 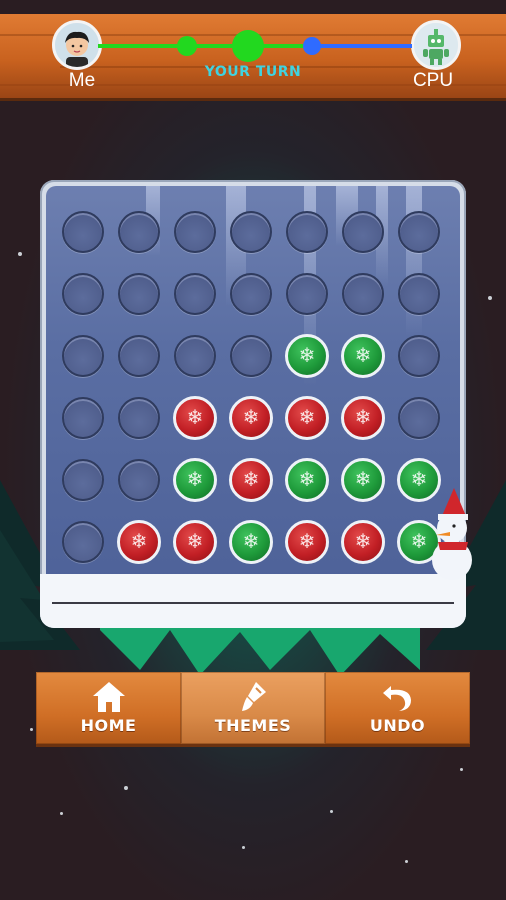 What do you see at coordinates (433, 80) in the screenshot?
I see `cpu-name: CPU` at bounding box center [433, 80].